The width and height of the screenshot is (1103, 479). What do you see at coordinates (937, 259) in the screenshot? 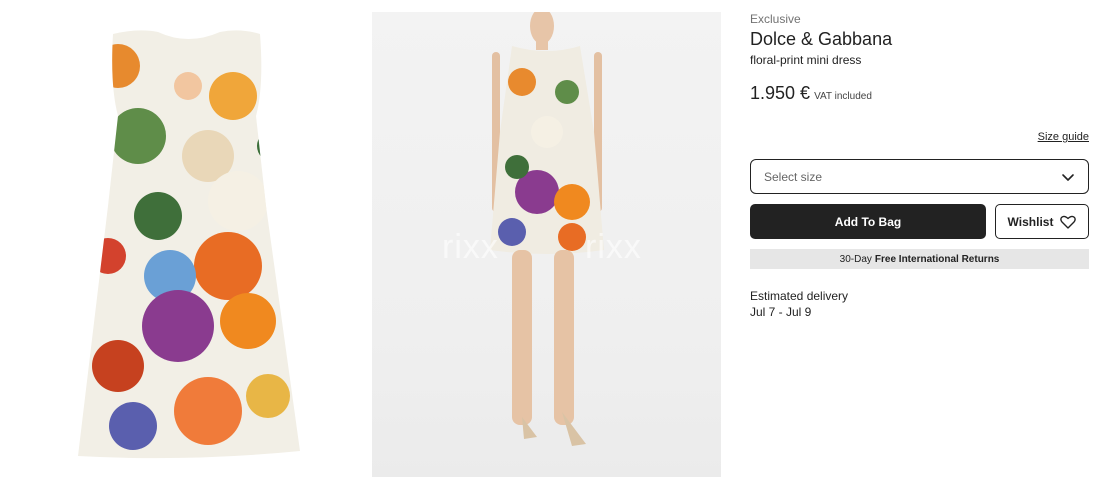
I see `returns-bold: Free International Returns` at bounding box center [937, 259].